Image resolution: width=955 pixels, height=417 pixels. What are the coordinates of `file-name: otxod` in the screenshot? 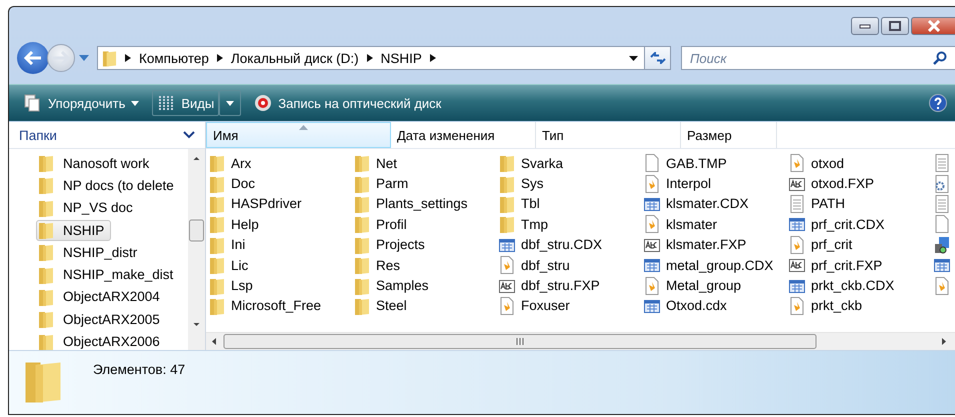 It's located at (827, 163).